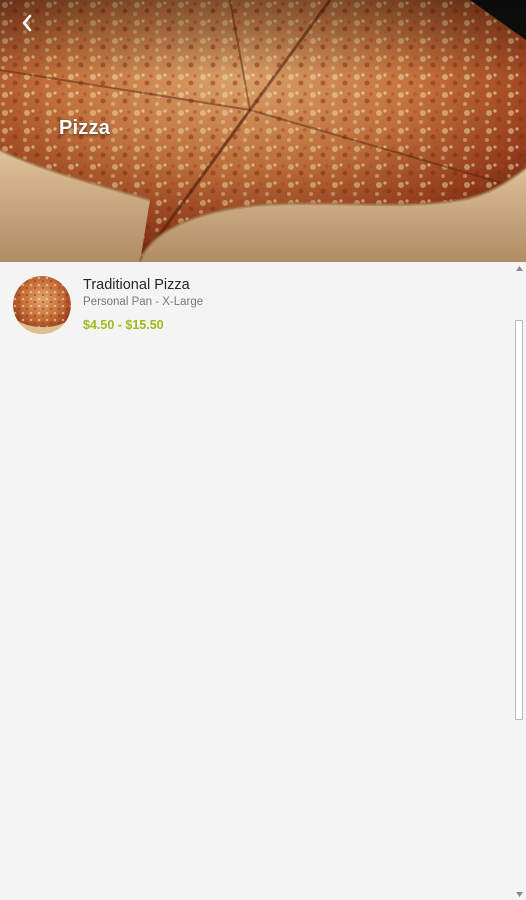 This screenshot has width=526, height=900. Describe the element at coordinates (136, 285) in the screenshot. I see `item-name: Traditional Pizza` at that location.